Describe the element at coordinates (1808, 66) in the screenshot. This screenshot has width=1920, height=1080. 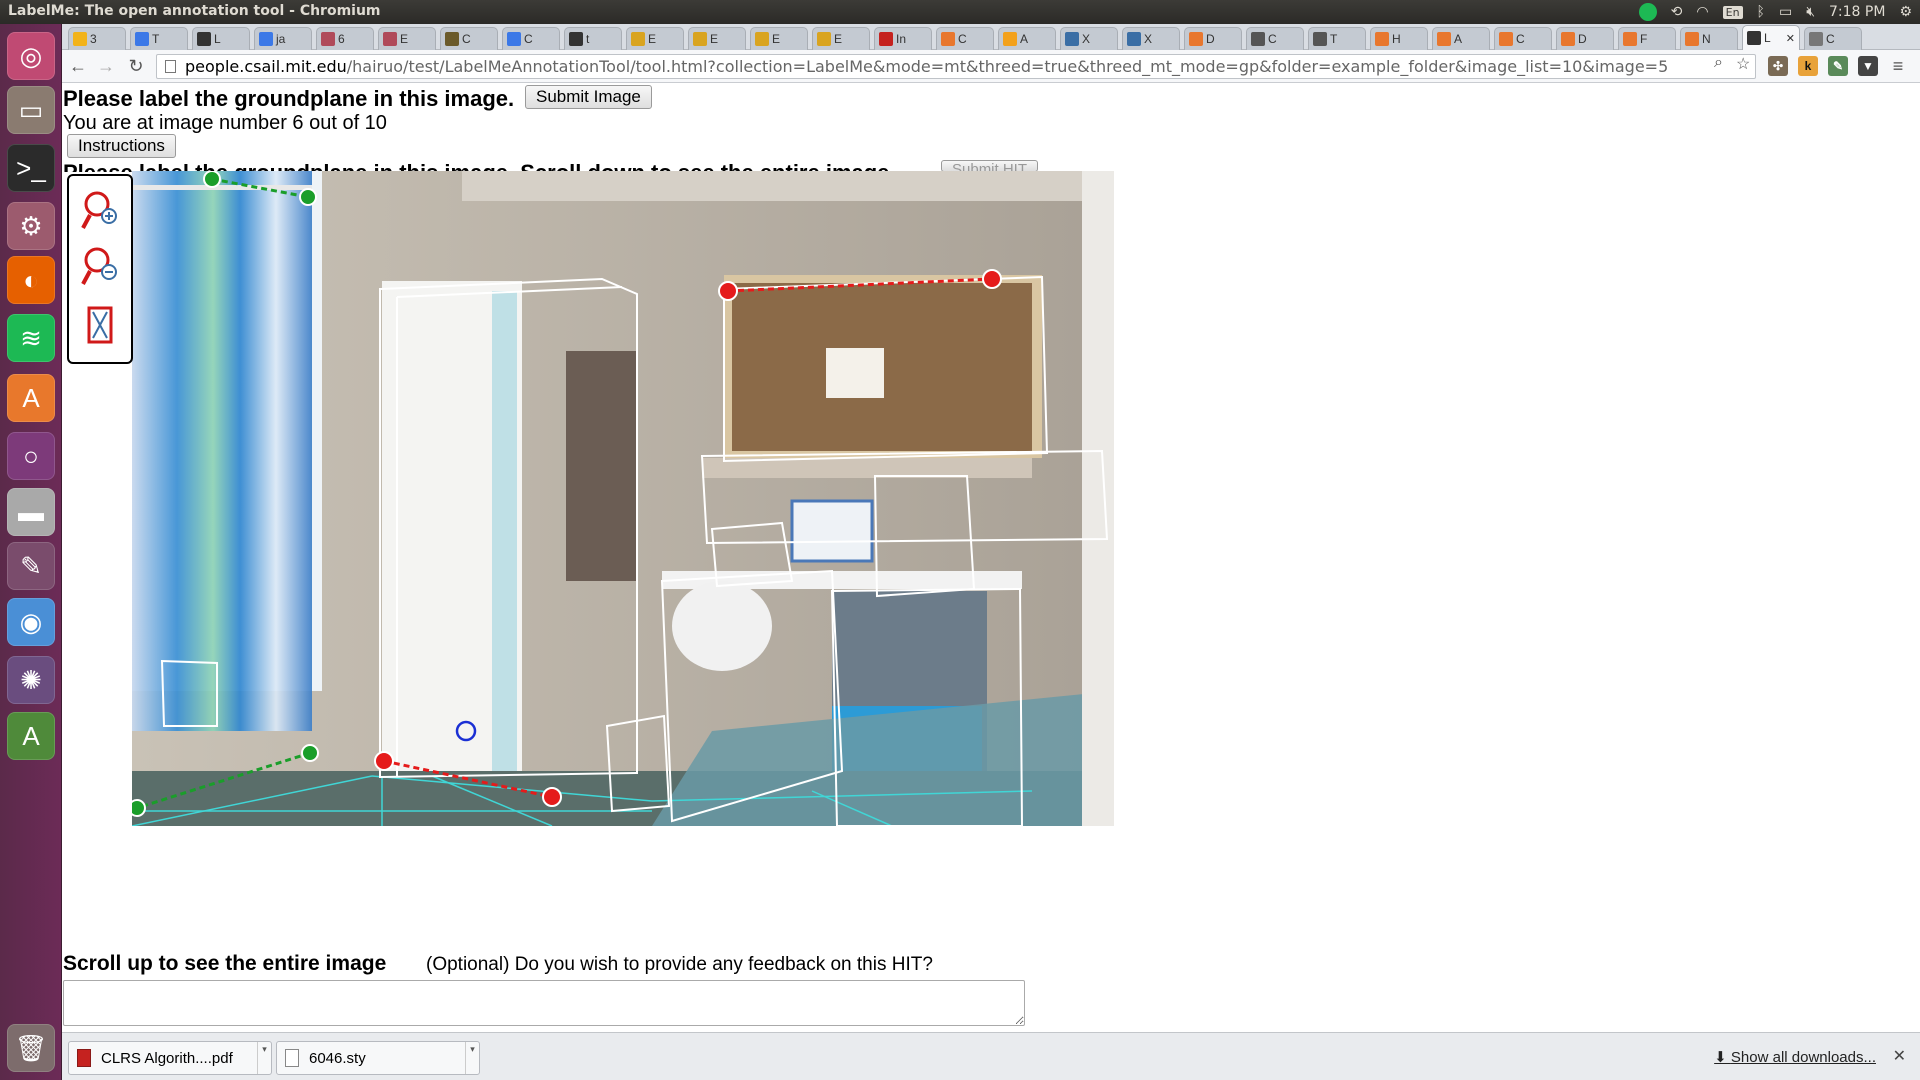
I see `extension-k-icon: k` at that location.